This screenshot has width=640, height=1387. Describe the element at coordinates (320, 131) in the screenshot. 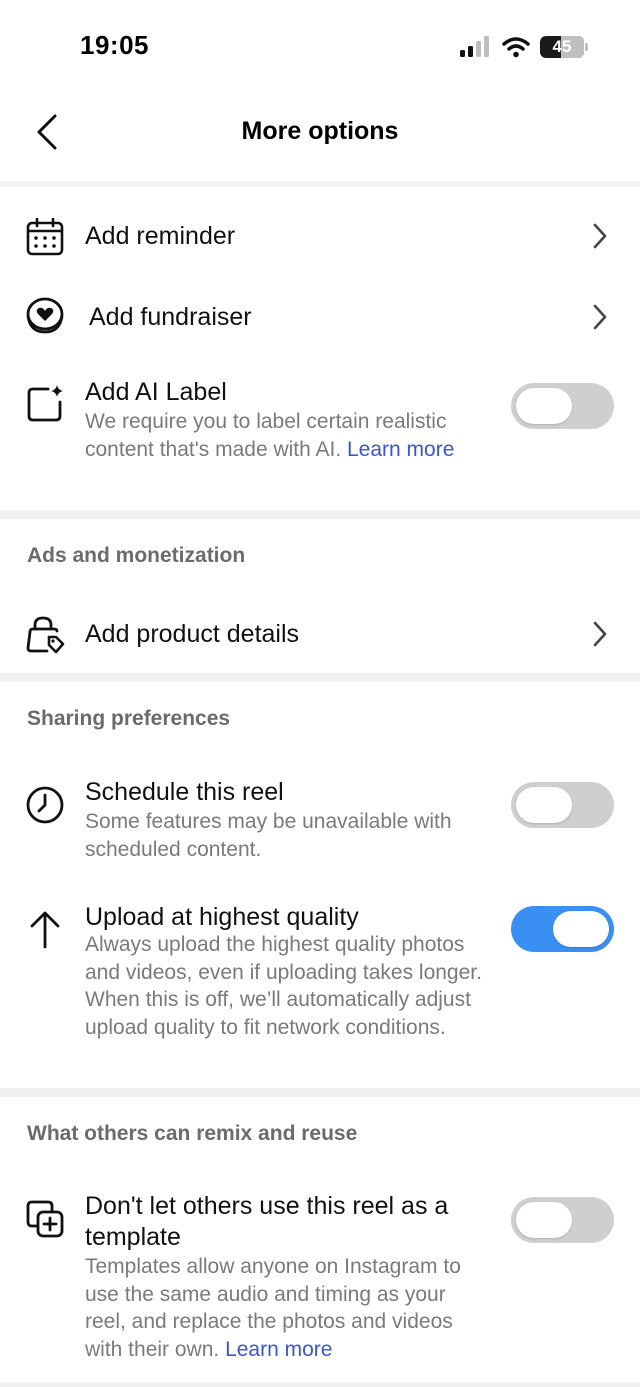

I see `page-title: More options` at that location.